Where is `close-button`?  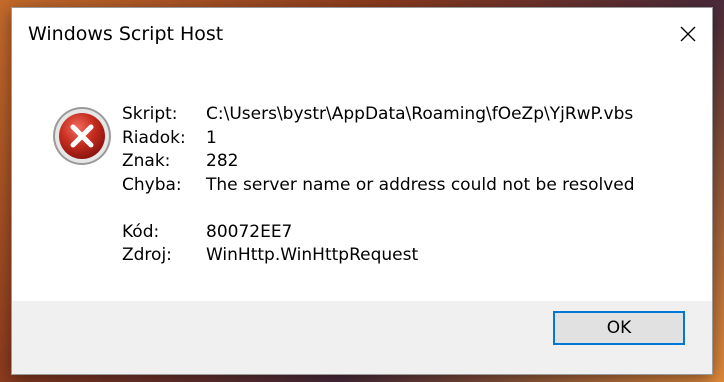 close-button is located at coordinates (688, 34).